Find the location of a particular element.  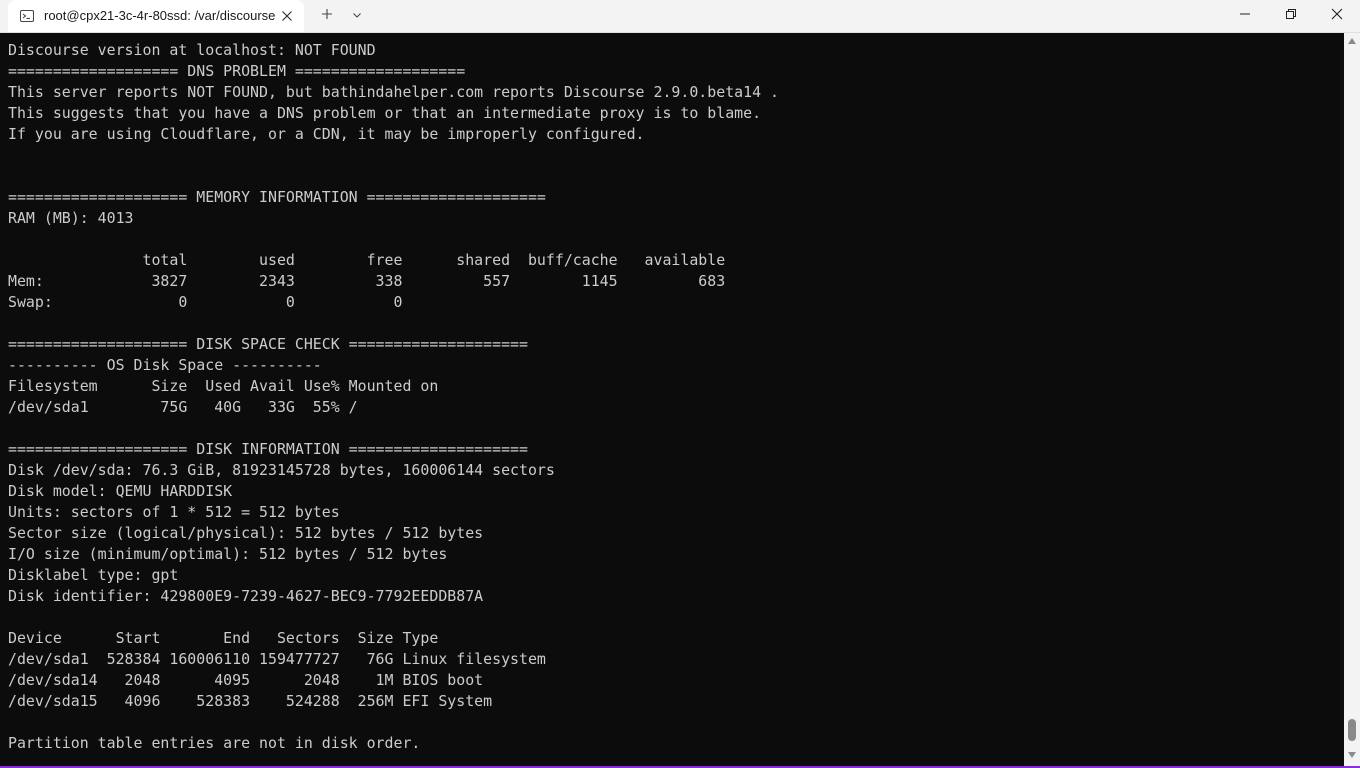

scroll-up-icon is located at coordinates (1352, 41).